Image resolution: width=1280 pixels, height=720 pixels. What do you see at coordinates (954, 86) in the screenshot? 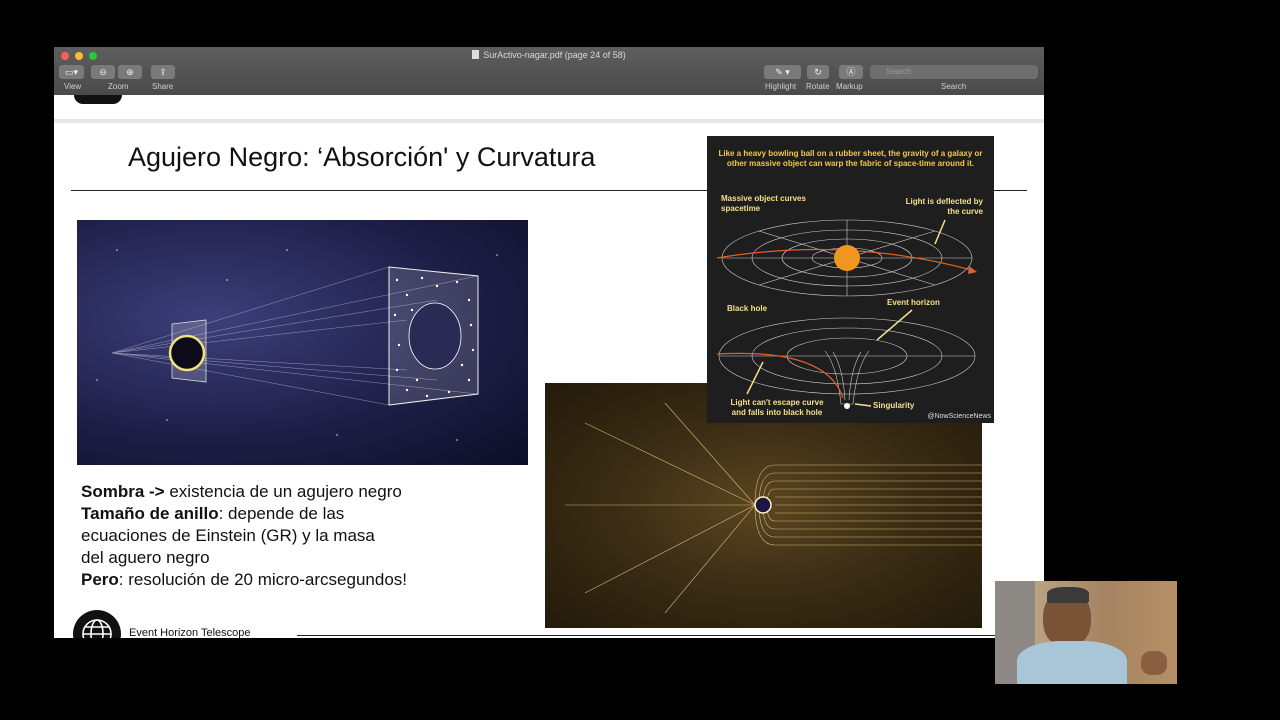
I see `search-label: Search` at bounding box center [954, 86].